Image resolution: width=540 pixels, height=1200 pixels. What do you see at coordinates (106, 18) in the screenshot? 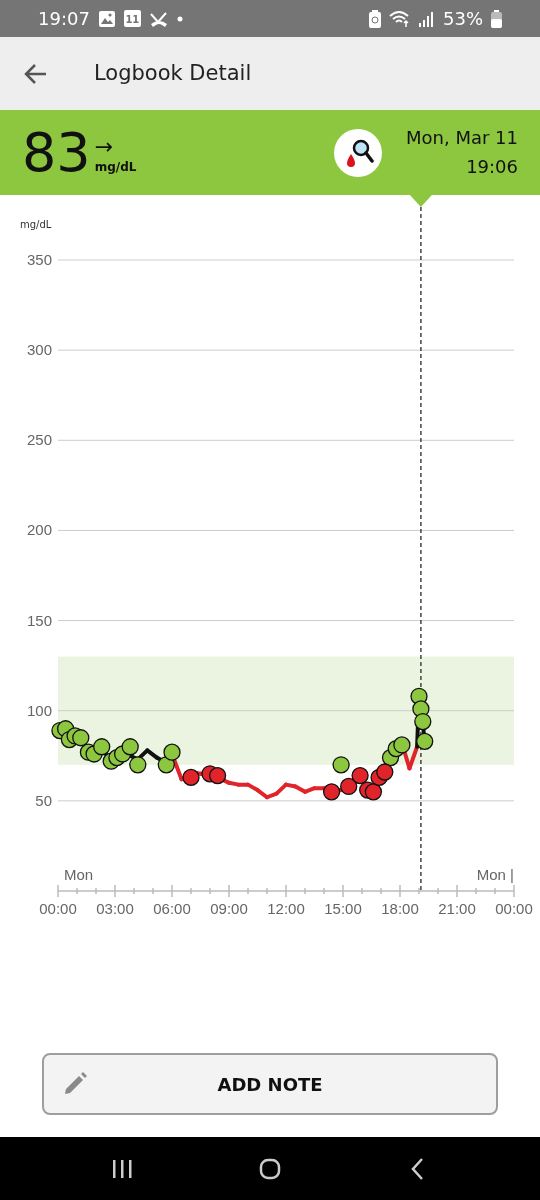
I see `gallery-icon` at bounding box center [106, 18].